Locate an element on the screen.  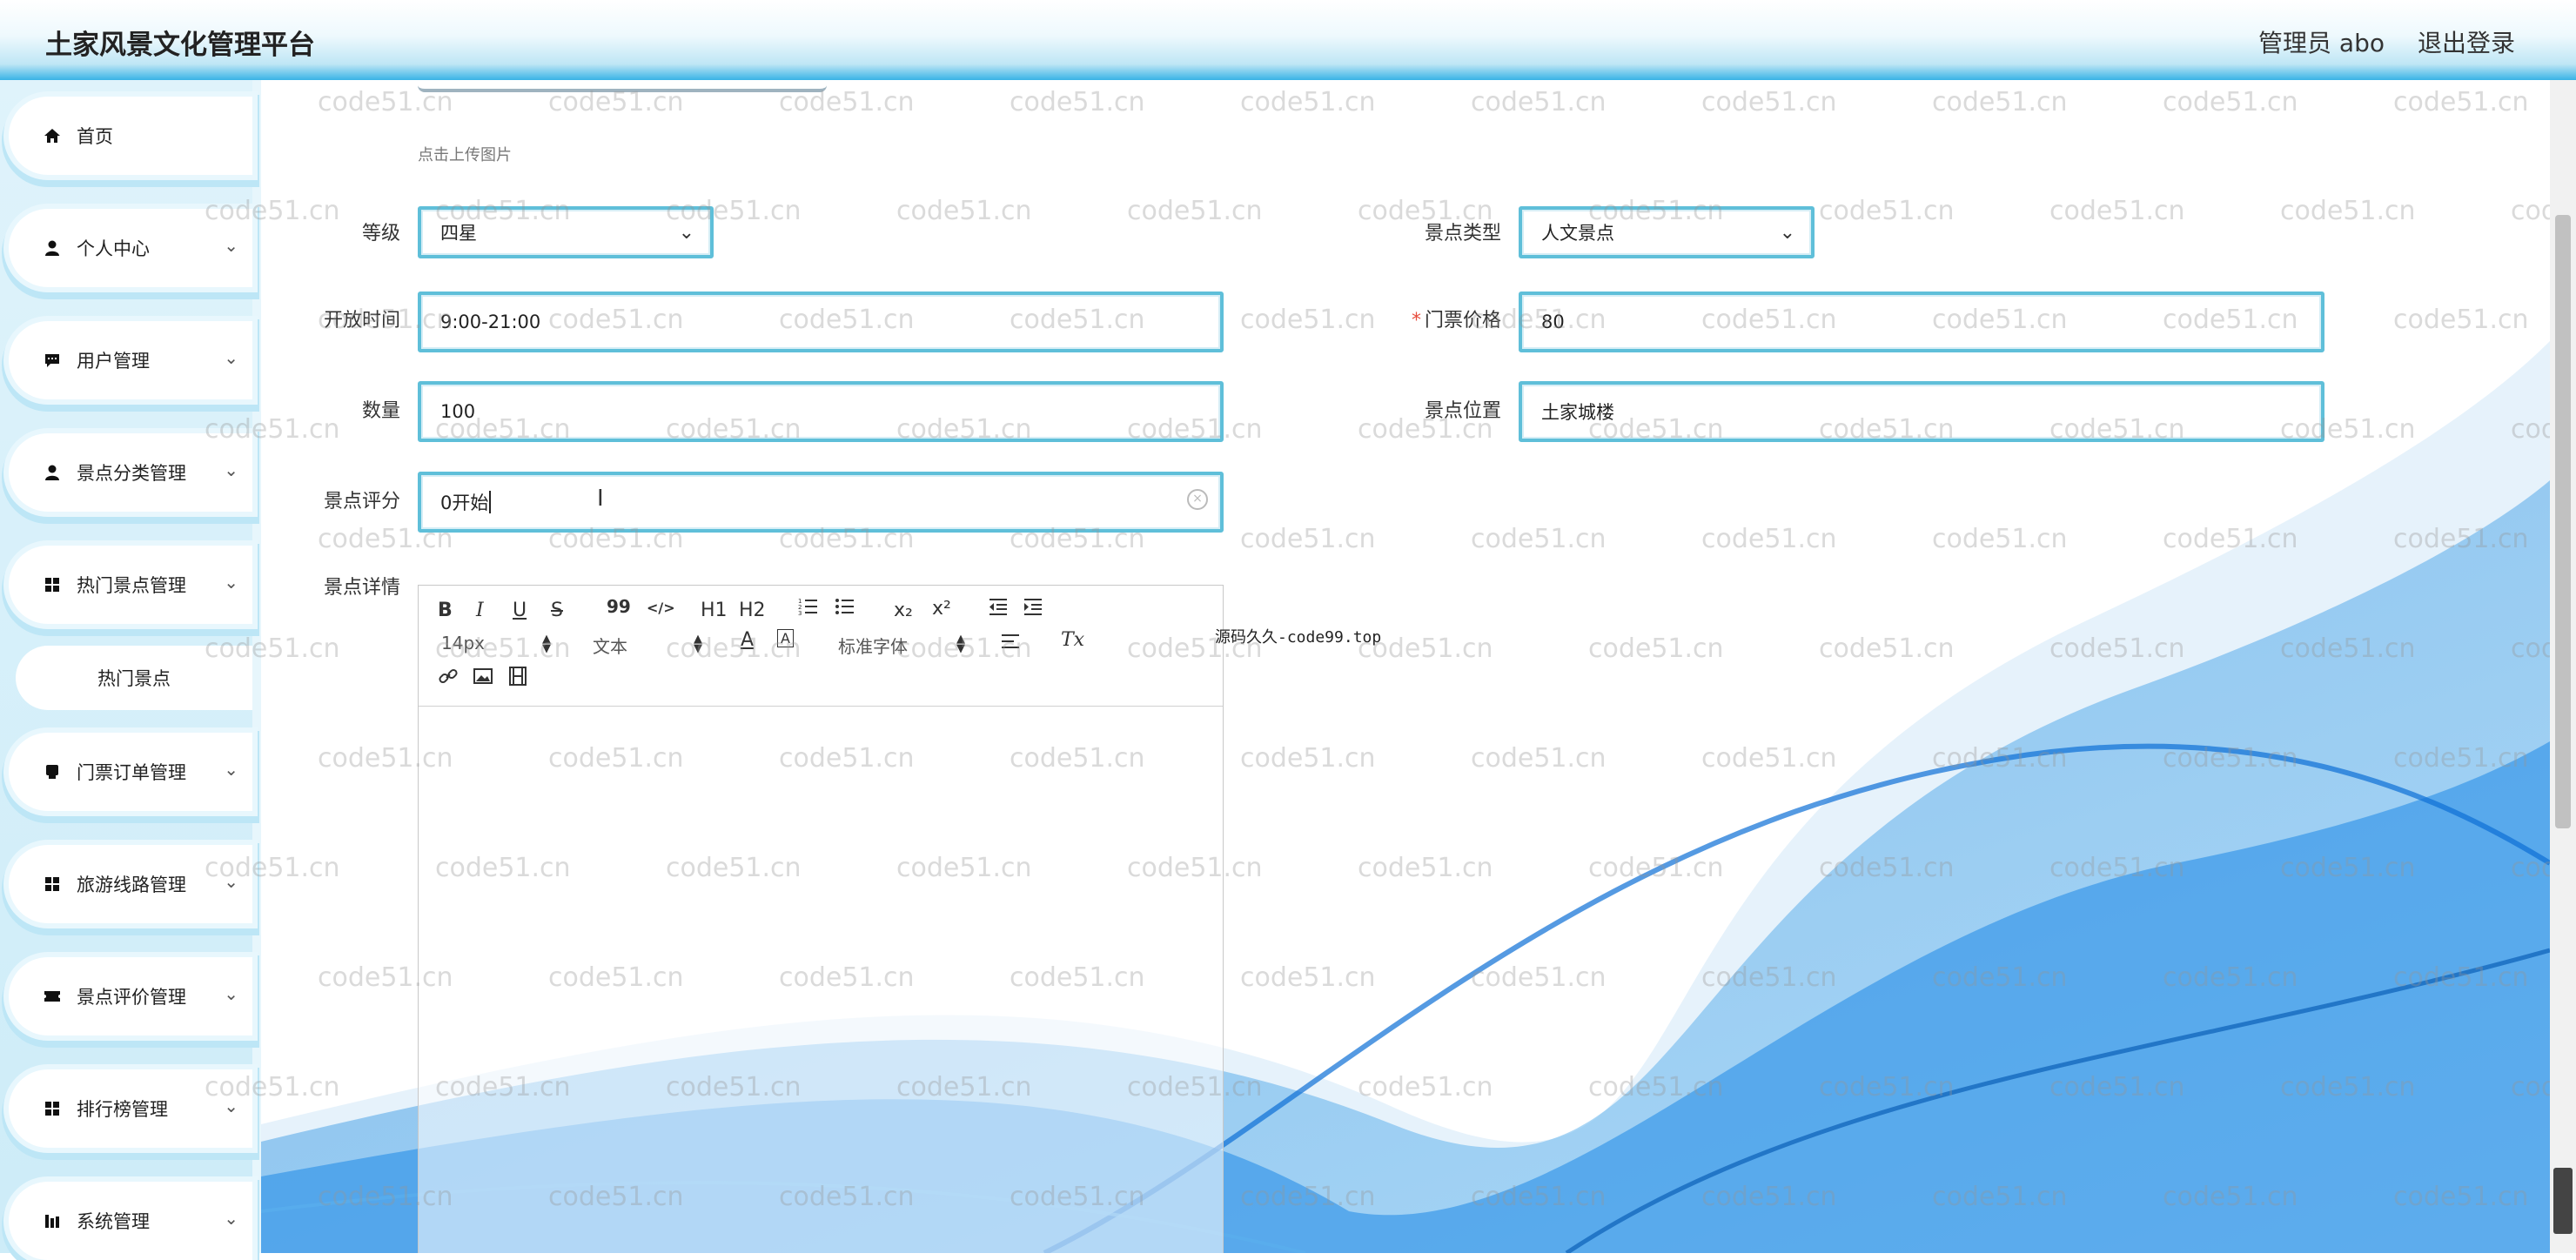
rating-input: 0开始 × is located at coordinates (821, 503).